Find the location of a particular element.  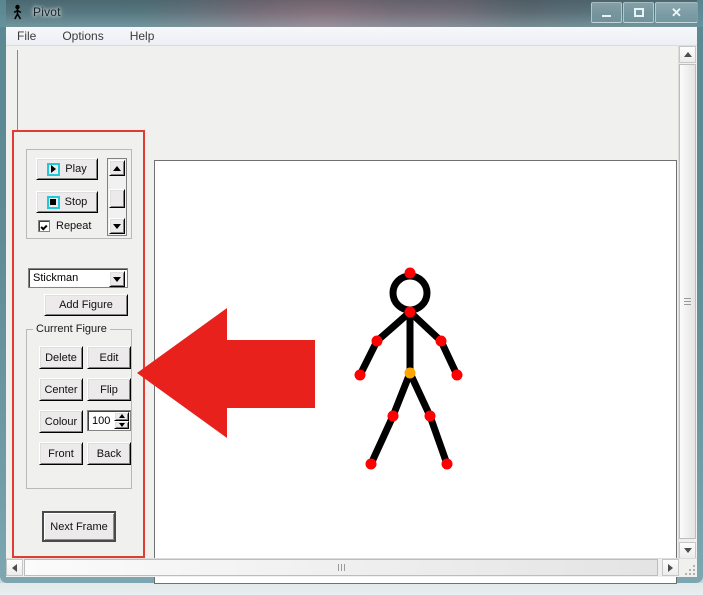

spinner-up-button is located at coordinates (121, 416).